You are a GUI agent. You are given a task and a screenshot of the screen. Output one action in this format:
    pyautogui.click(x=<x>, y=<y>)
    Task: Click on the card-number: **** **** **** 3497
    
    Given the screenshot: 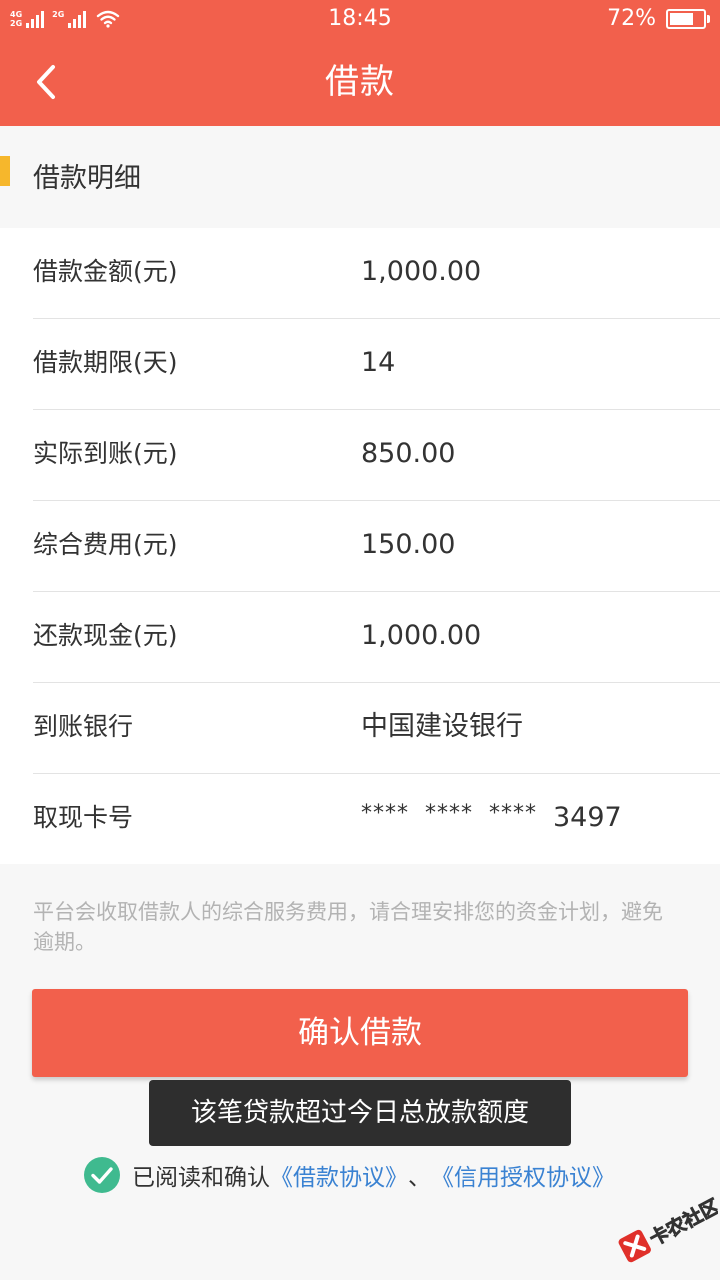 What is the action you would take?
    pyautogui.click(x=491, y=818)
    